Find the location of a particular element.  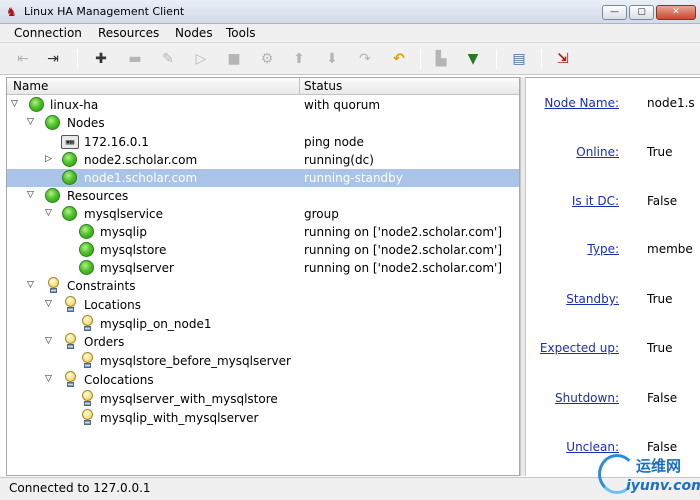

watermark-brand: 运维网 is located at coordinates (659, 466).